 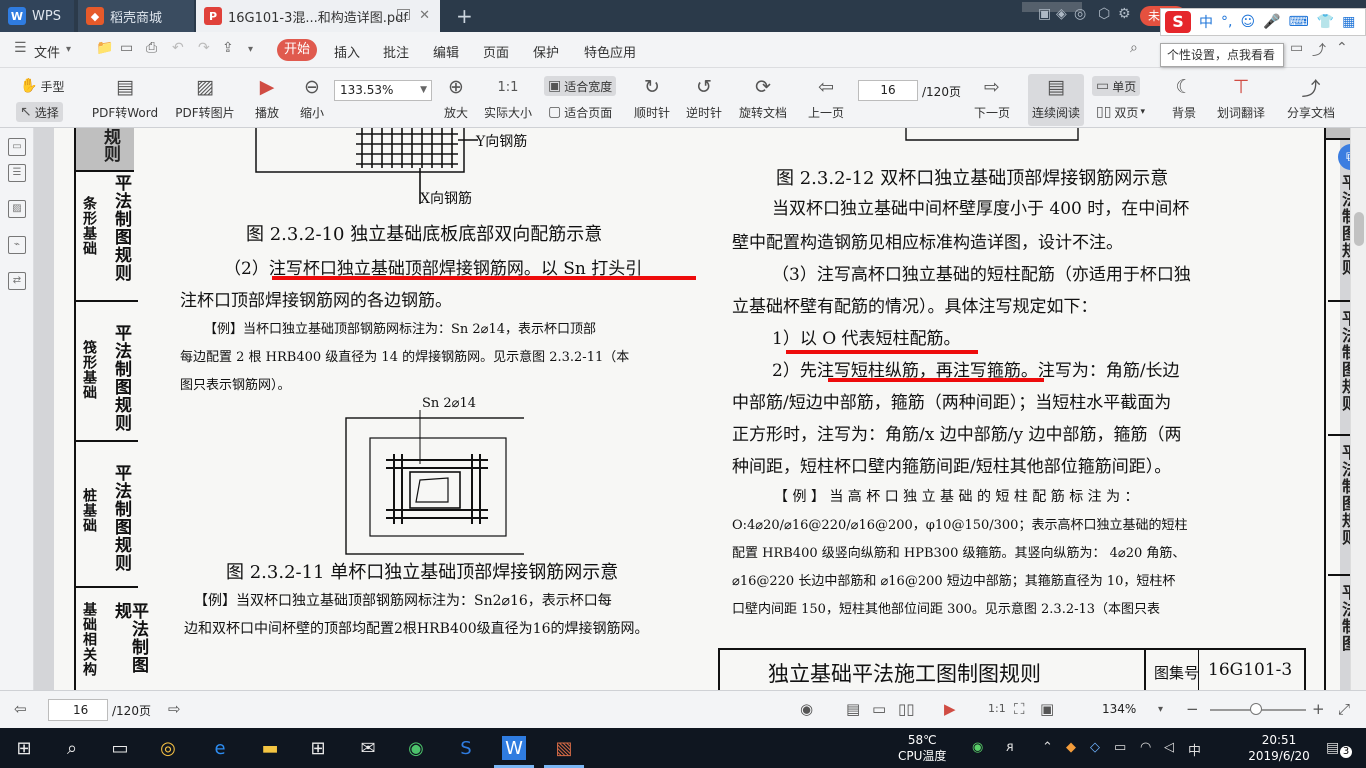 What do you see at coordinates (1178, 22) in the screenshot?
I see `sogou-logo-icon: S` at bounding box center [1178, 22].